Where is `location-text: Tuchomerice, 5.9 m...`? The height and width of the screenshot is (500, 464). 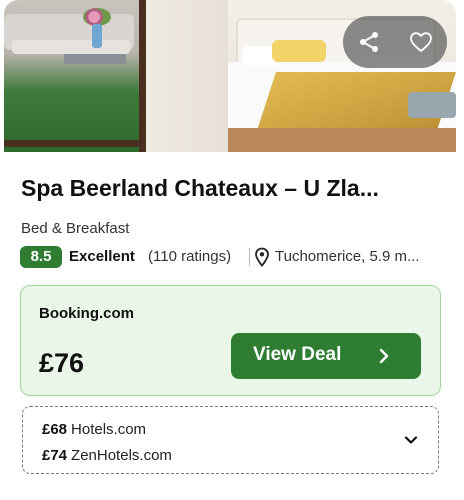
location-text: Tuchomerice, 5.9 m... is located at coordinates (359, 256).